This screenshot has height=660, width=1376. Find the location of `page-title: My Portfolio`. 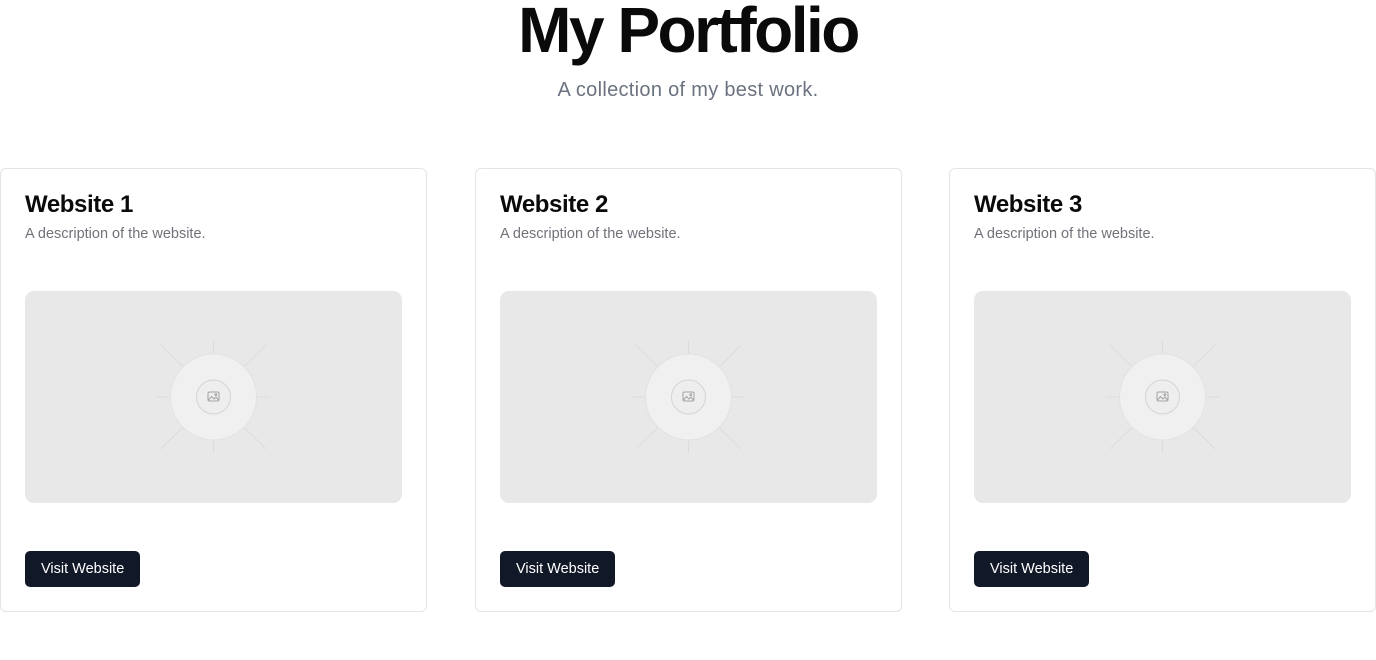

page-title: My Portfolio is located at coordinates (689, 33).